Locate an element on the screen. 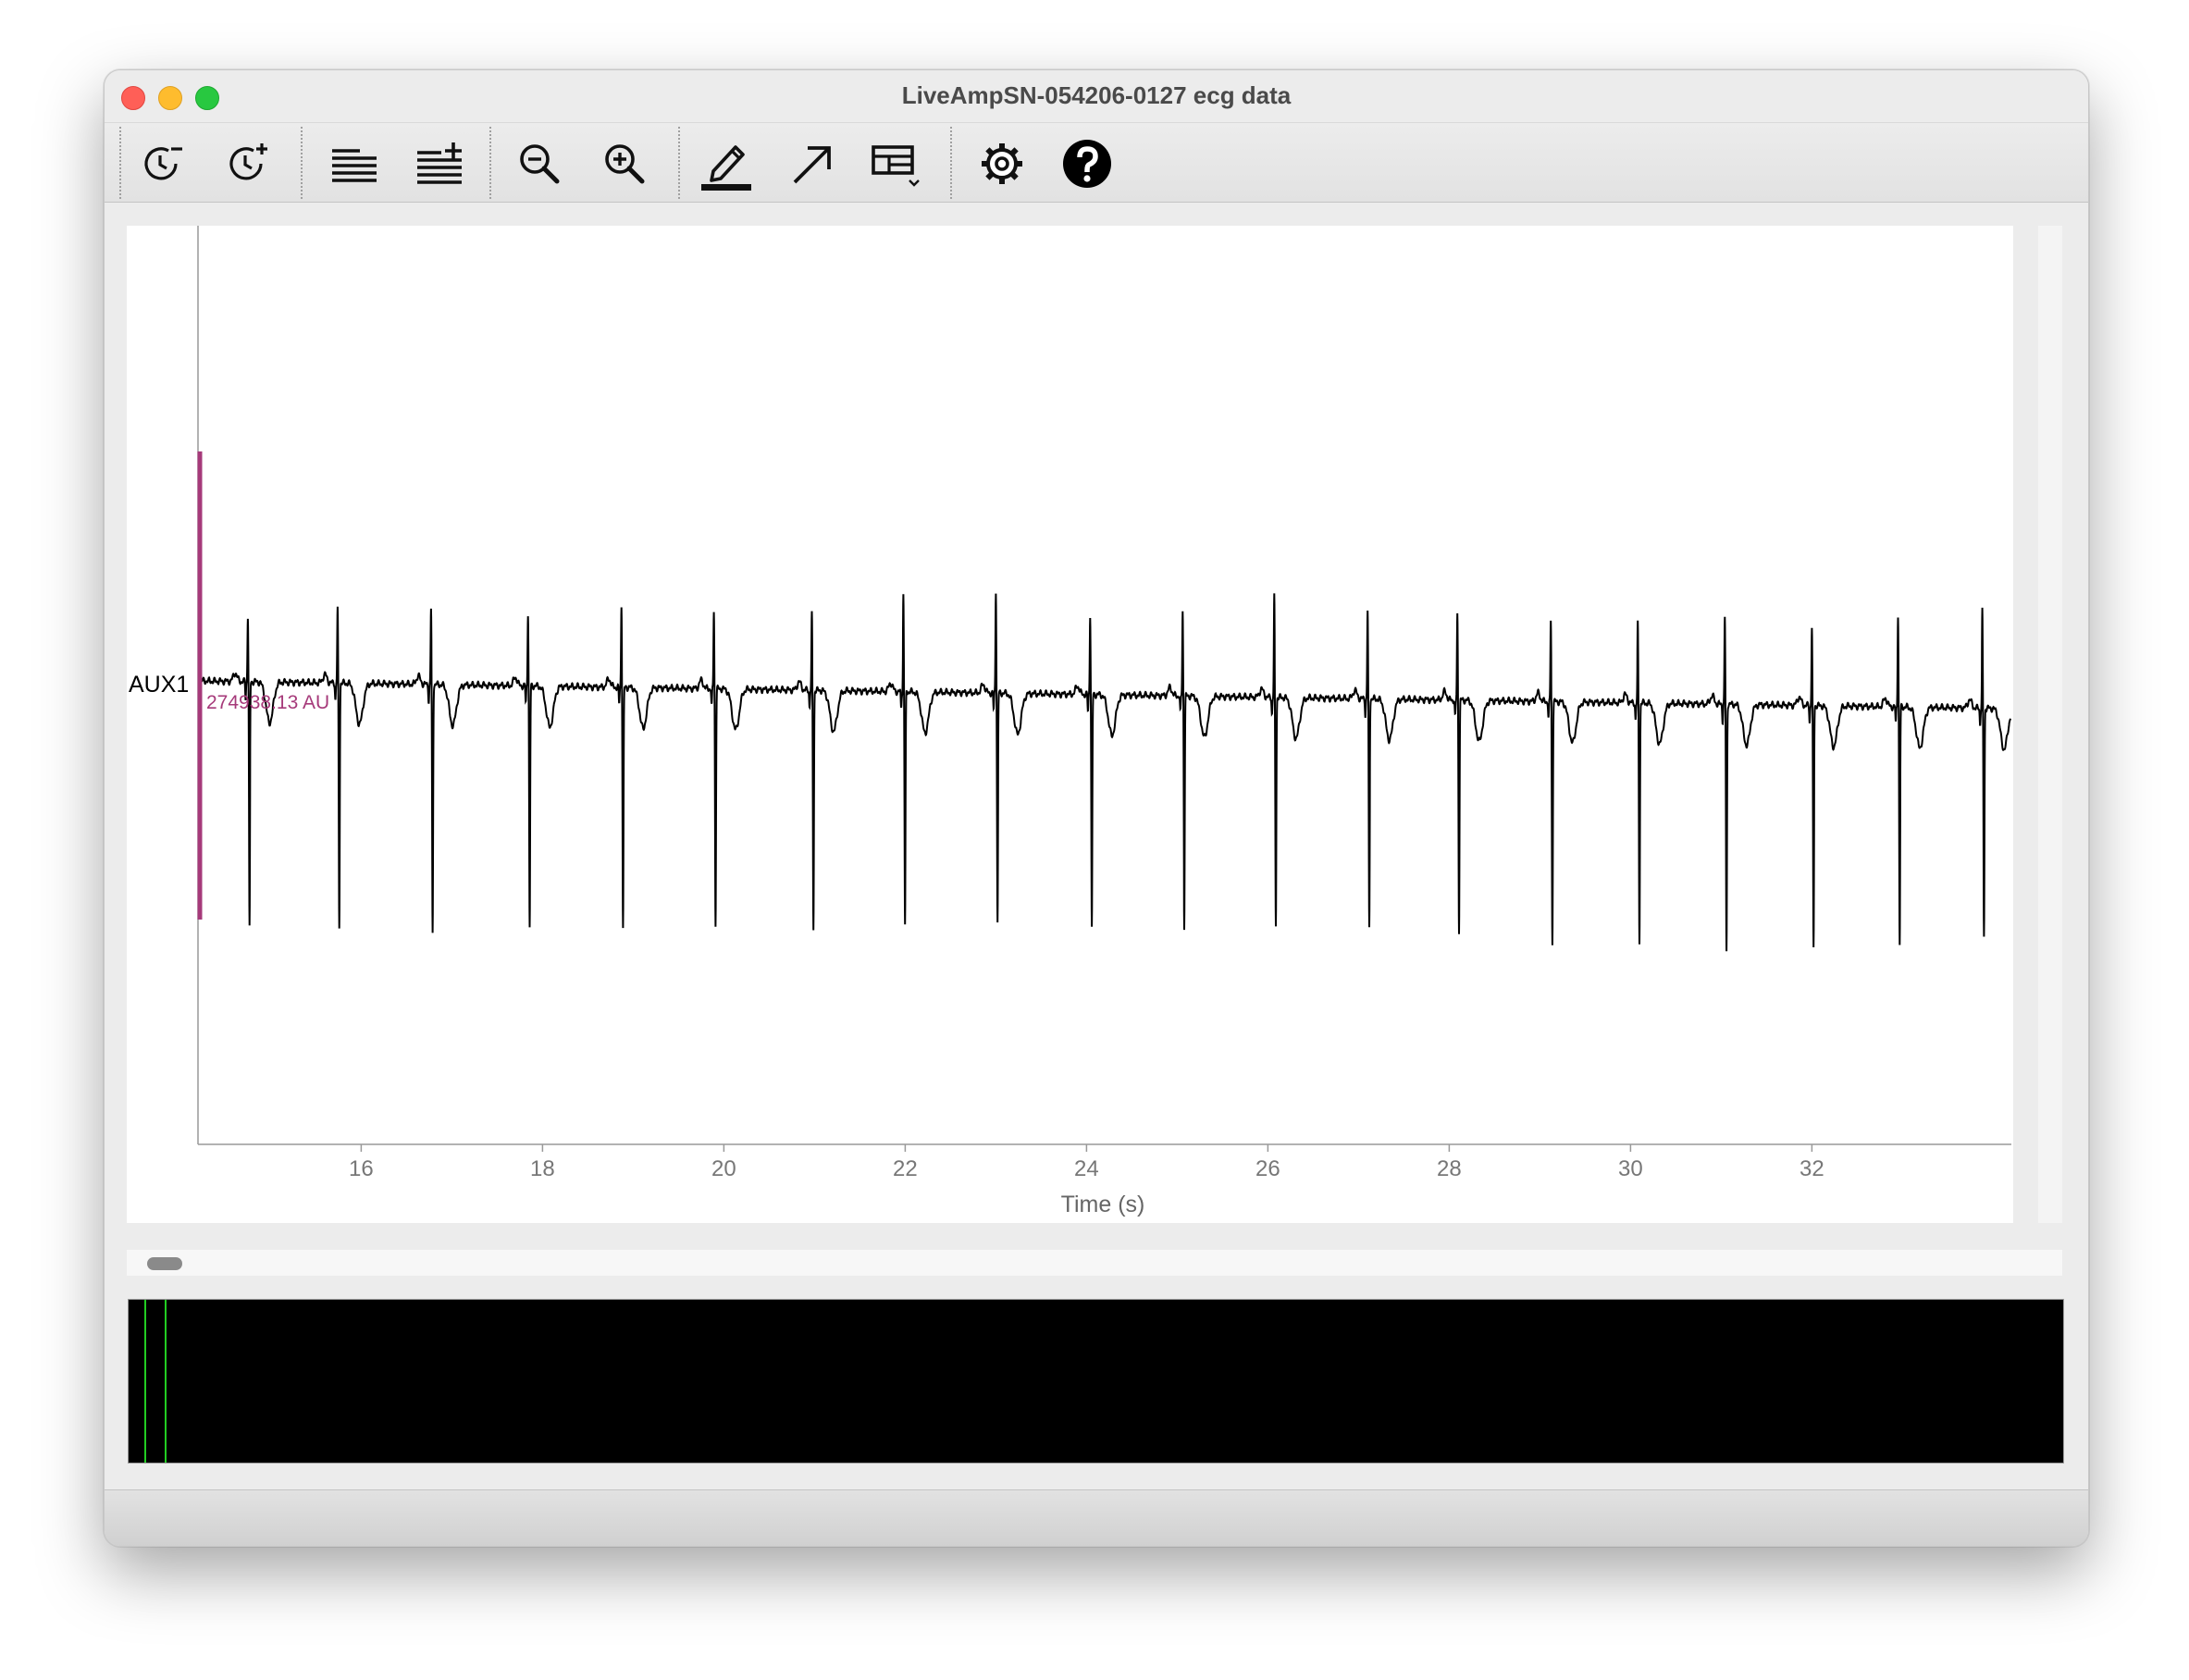  increase-time-scale-button is located at coordinates (248, 163).